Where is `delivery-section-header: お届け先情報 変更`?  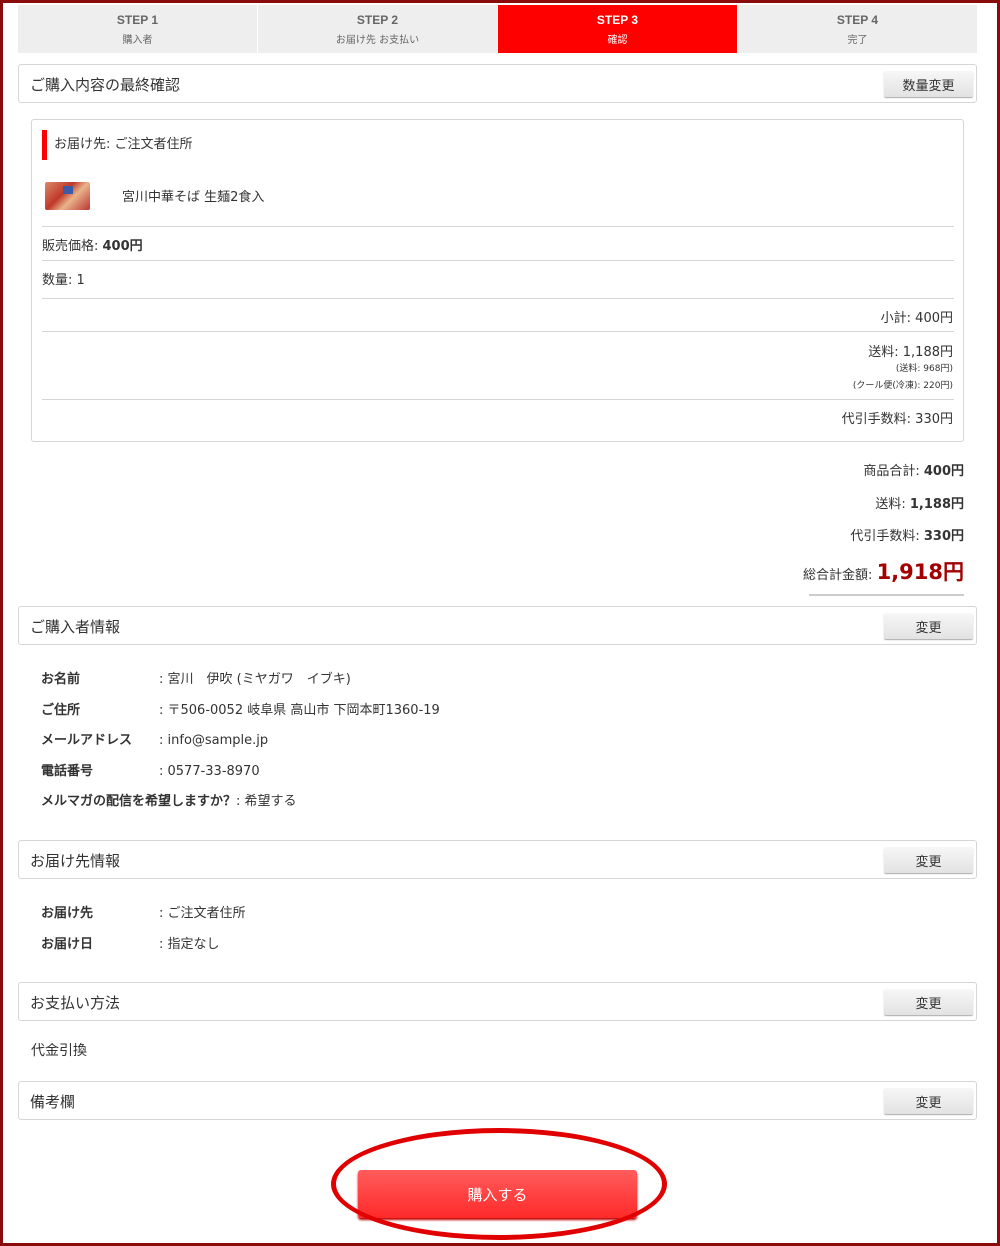
delivery-section-header: お届け先情報 変更 is located at coordinates (497, 859).